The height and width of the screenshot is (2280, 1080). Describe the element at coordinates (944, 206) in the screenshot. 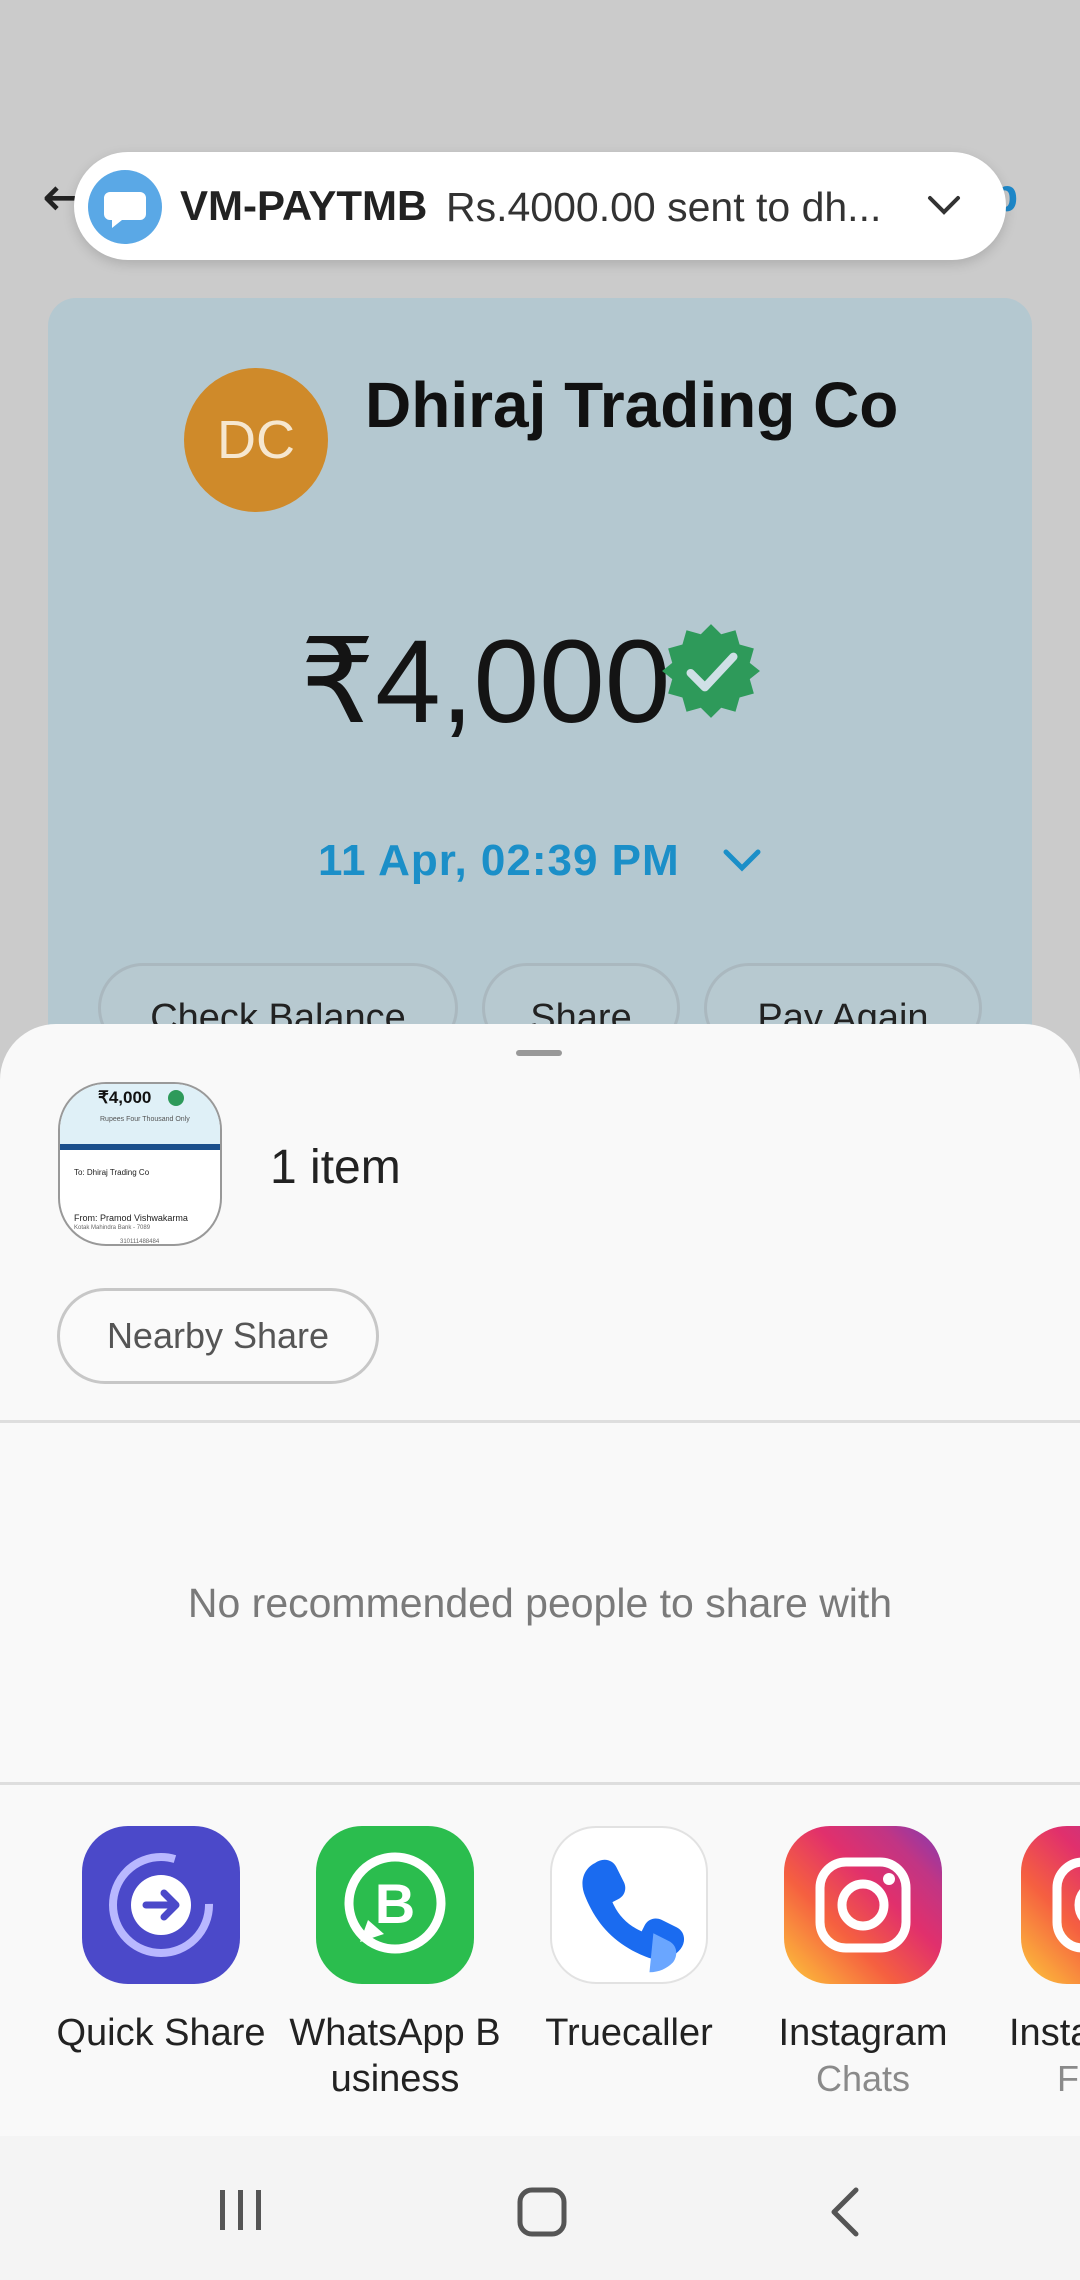

I see `expand-chevron-icon` at that location.